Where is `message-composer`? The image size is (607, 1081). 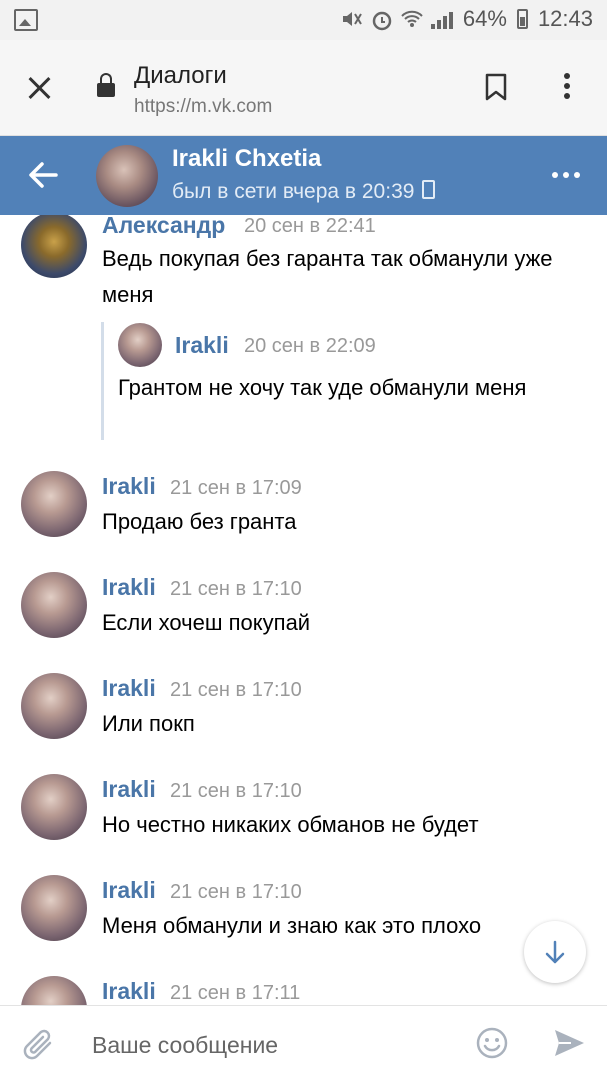 message-composer is located at coordinates (303, 1043).